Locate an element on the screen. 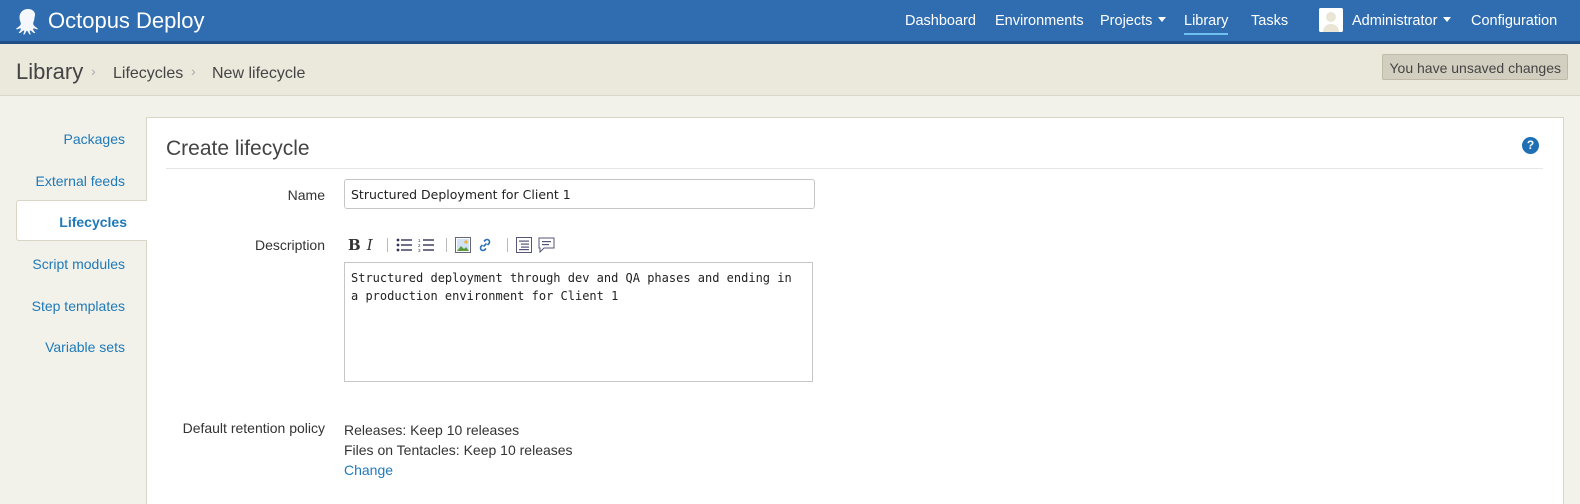 The image size is (1580, 504). bulleted-list-icon is located at coordinates (404, 245).